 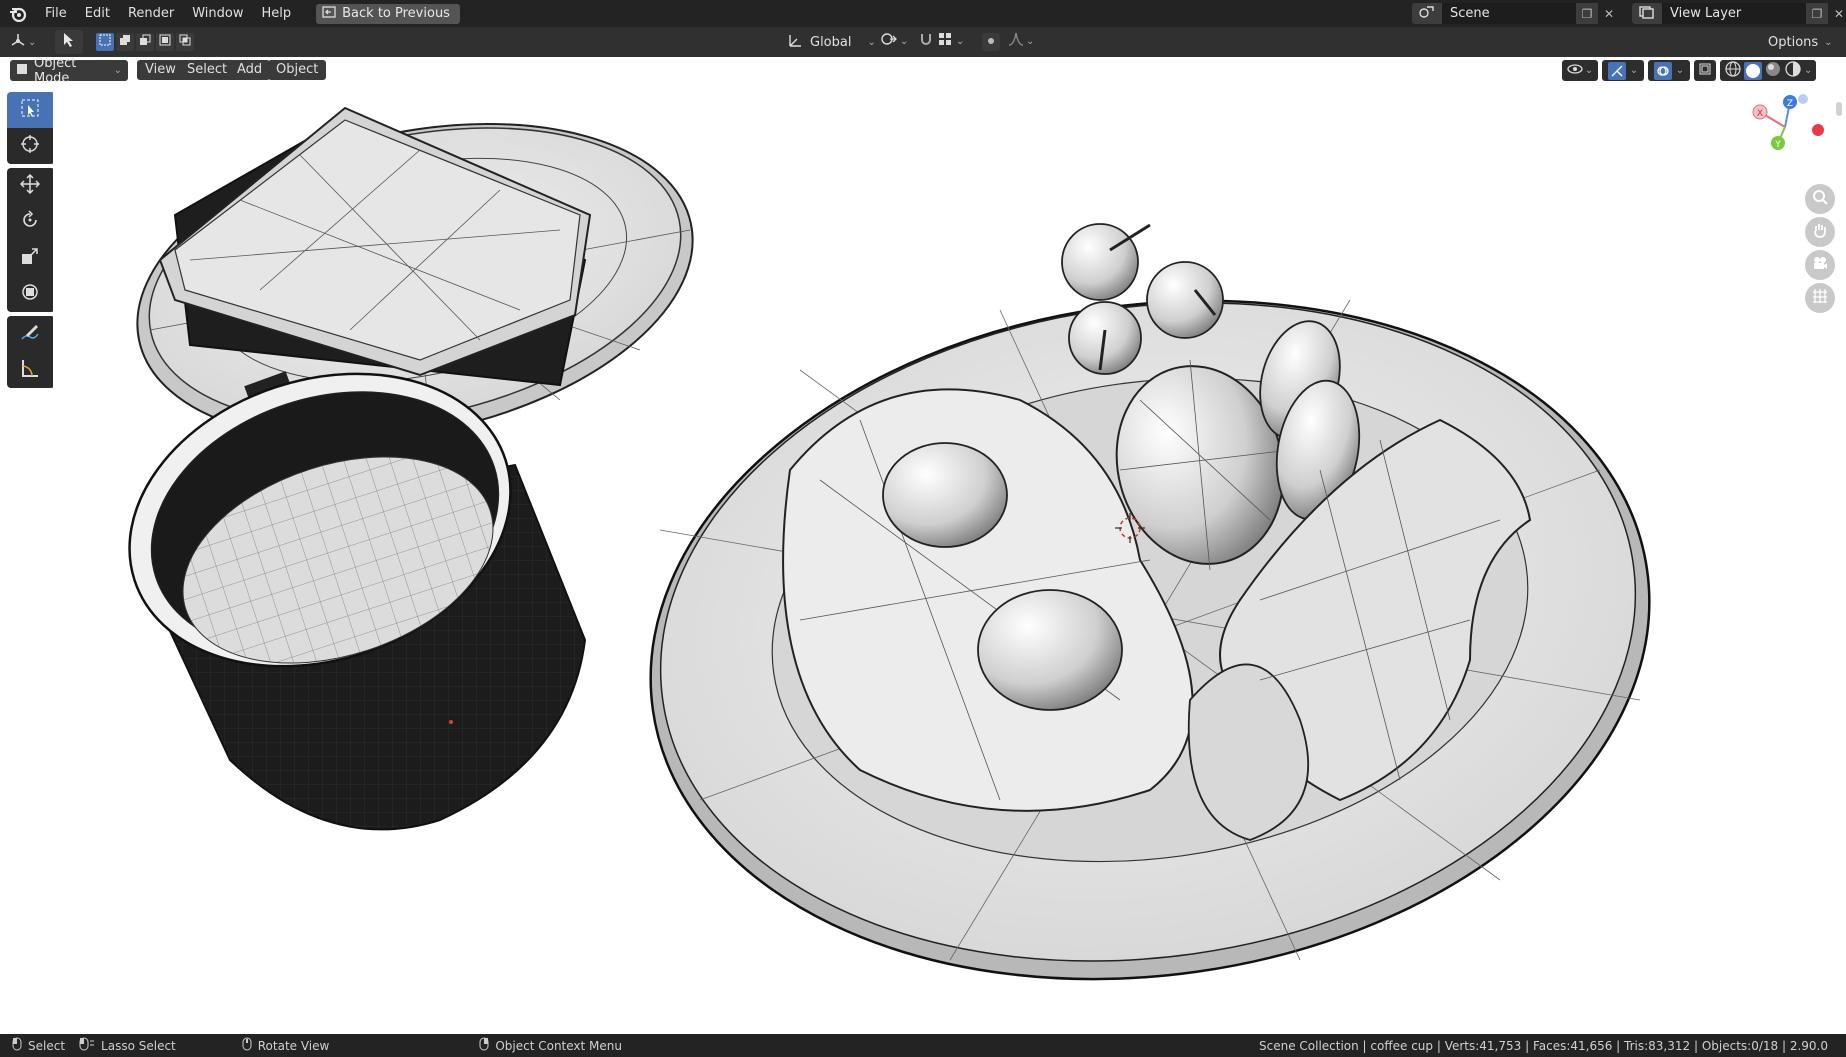 I want to click on mouse-right-icon, so click(x=484, y=1045).